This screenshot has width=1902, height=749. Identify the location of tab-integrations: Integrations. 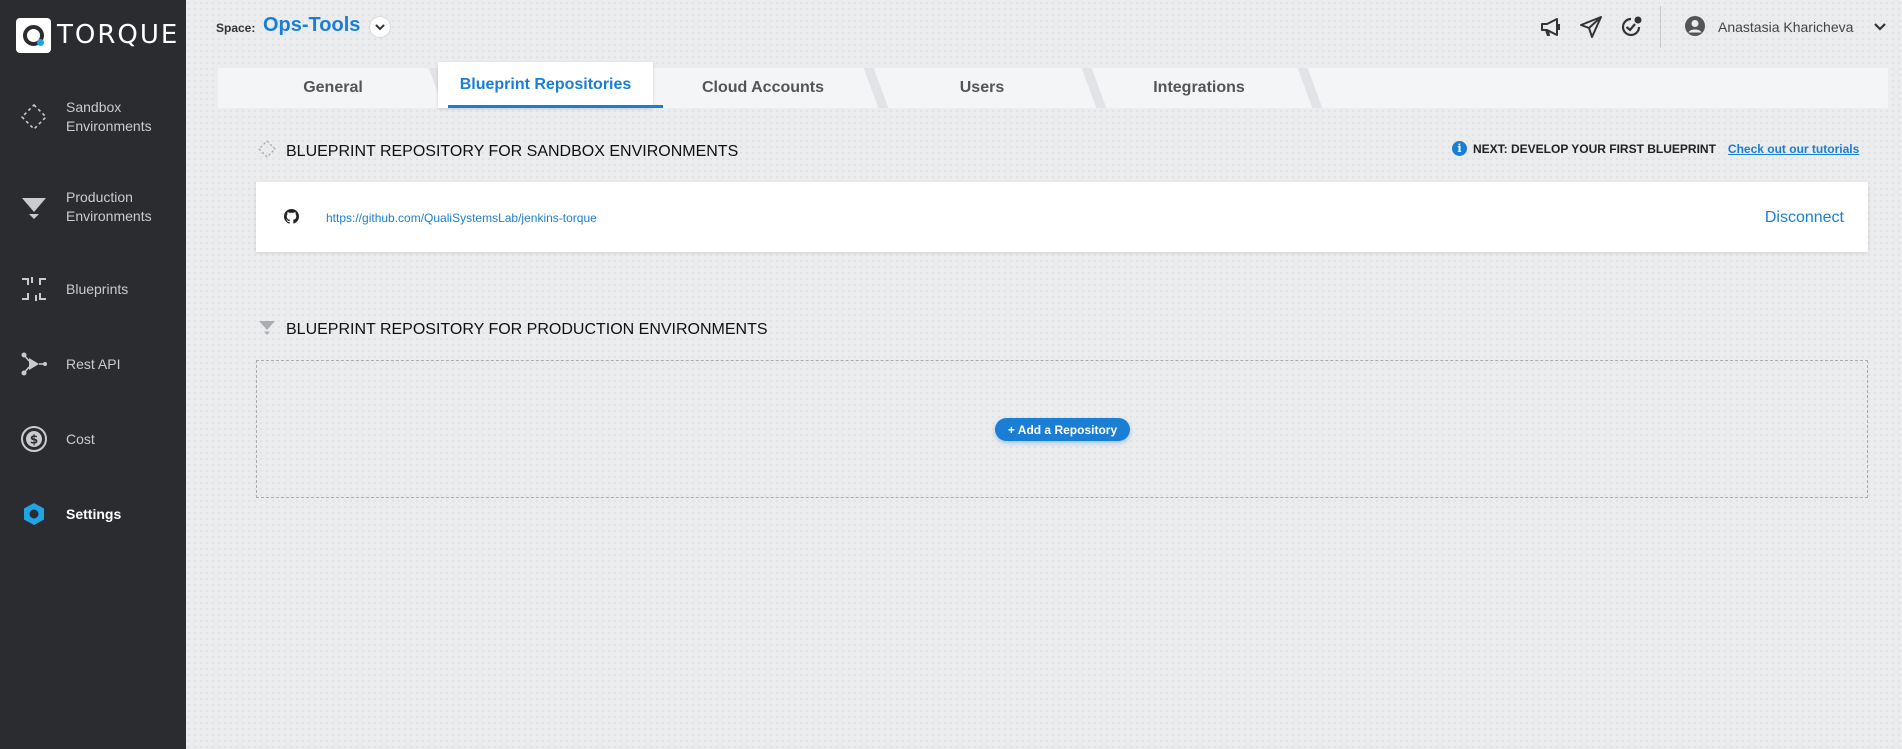
(1207, 88).